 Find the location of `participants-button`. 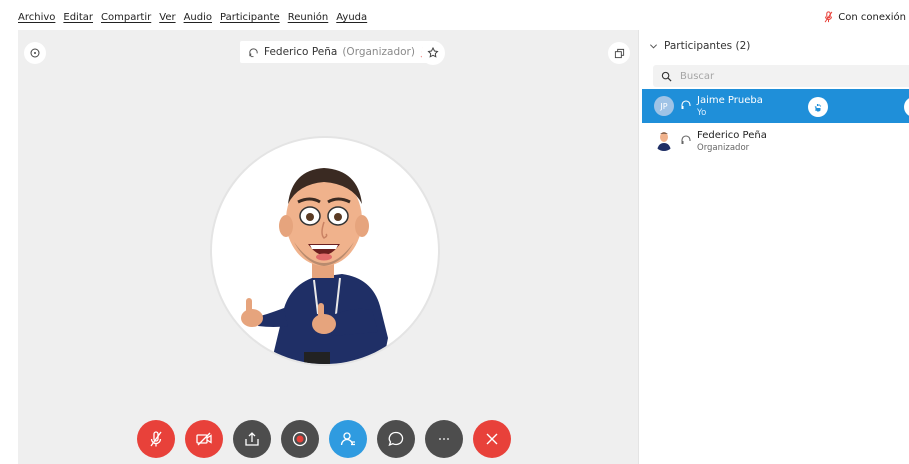

participants-button is located at coordinates (348, 439).